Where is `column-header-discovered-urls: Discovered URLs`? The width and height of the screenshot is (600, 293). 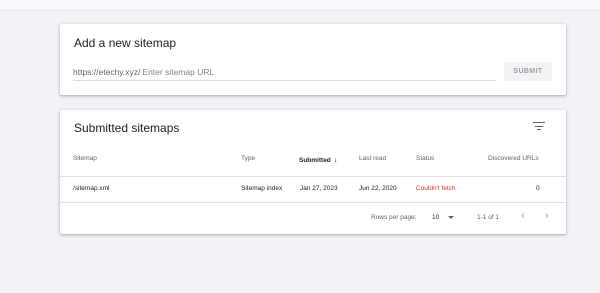 column-header-discovered-urls: Discovered URLs is located at coordinates (513, 158).